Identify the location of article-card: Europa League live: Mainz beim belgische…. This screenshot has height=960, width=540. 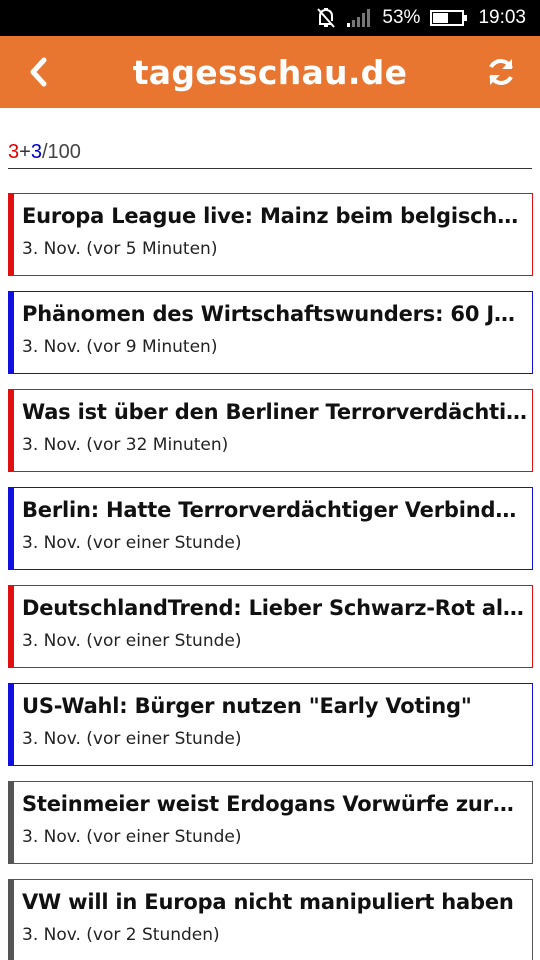
(270, 234).